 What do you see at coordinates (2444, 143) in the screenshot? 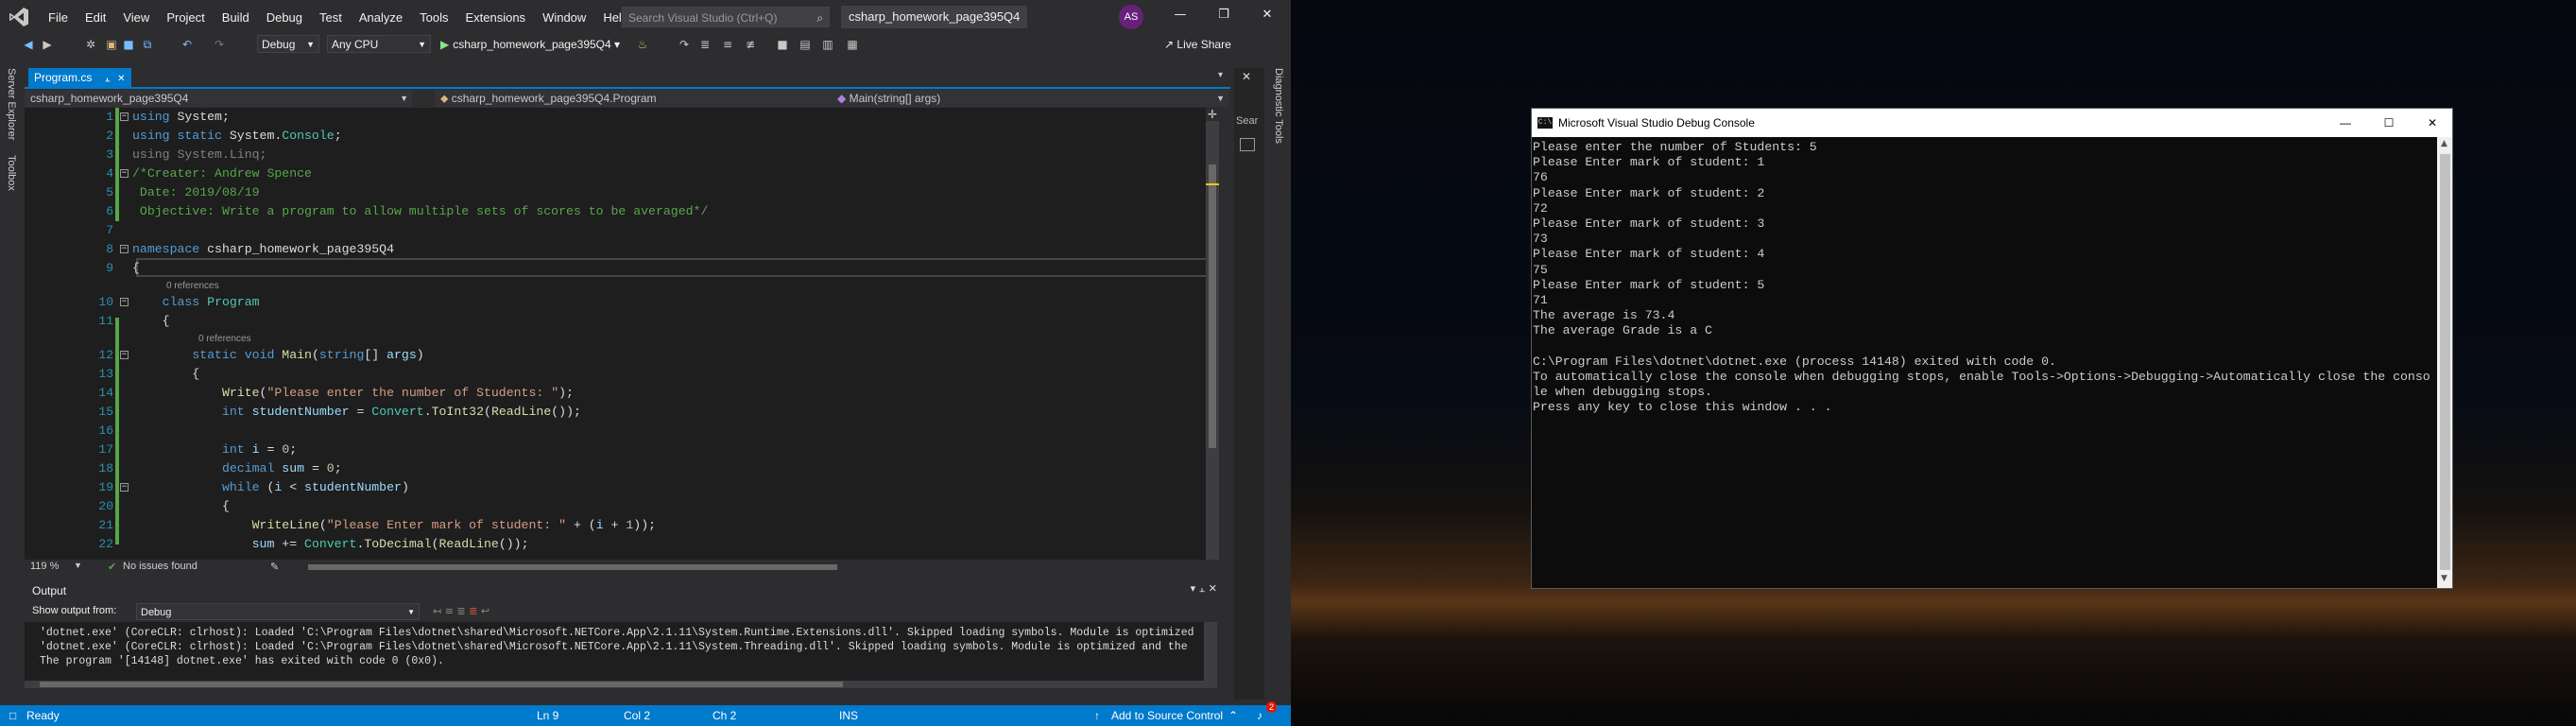
I see `scroll-up-icon: ▲` at bounding box center [2444, 143].